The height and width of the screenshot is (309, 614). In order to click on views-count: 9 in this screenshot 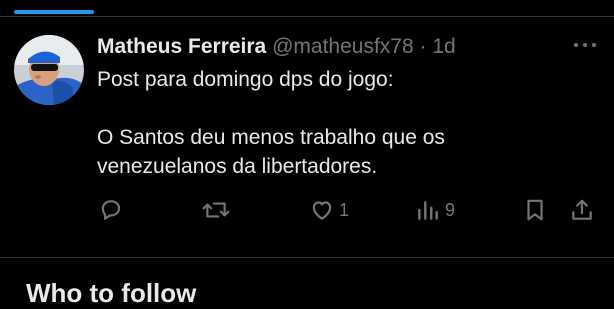, I will do `click(450, 209)`.